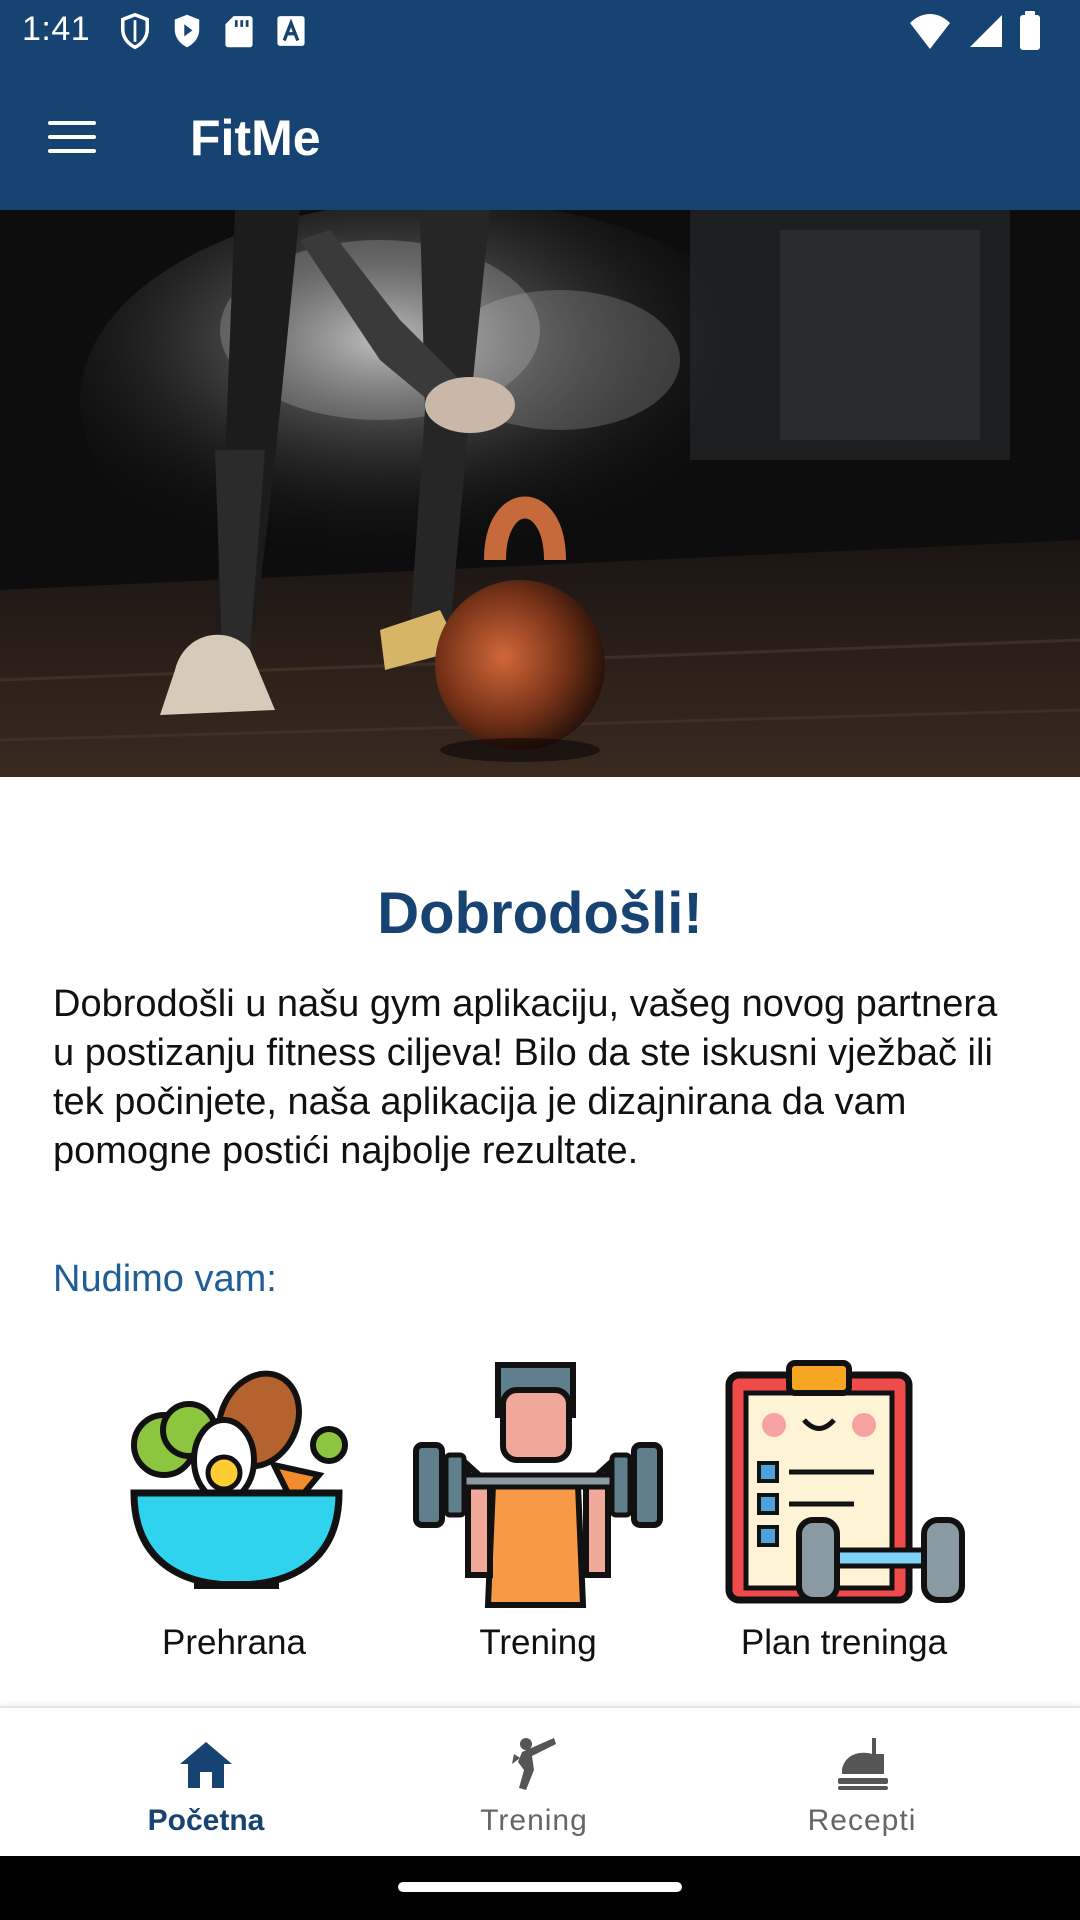 Image resolution: width=1080 pixels, height=1920 pixels. What do you see at coordinates (213, 31) in the screenshot?
I see `status-icons-left` at bounding box center [213, 31].